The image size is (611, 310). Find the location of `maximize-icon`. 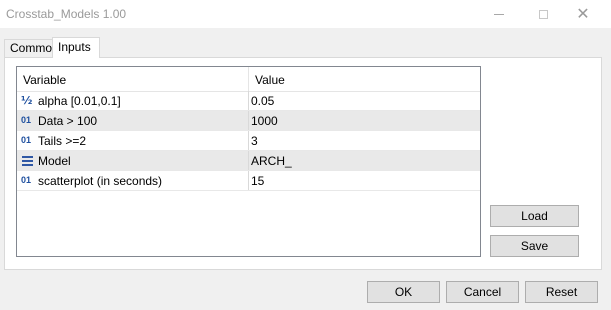

maximize-icon is located at coordinates (543, 14).